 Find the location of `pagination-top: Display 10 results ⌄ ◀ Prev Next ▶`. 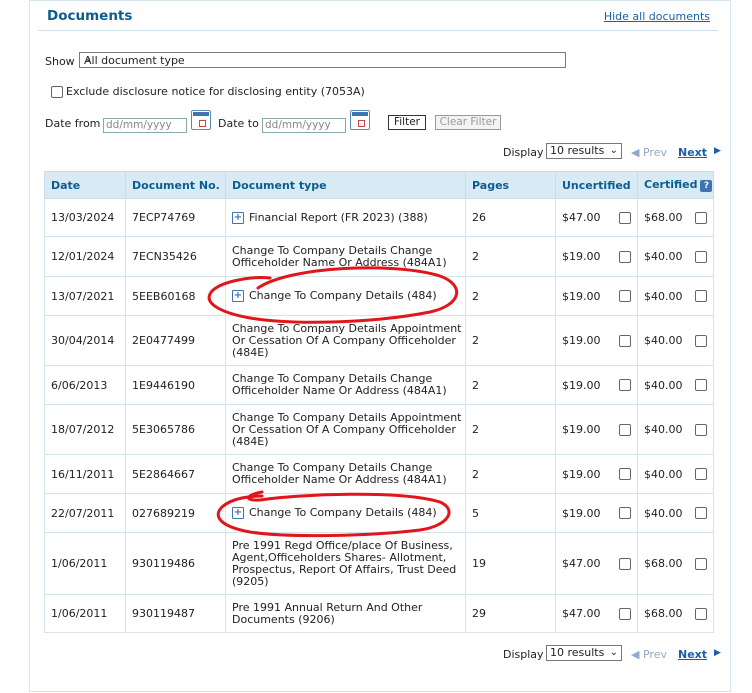

pagination-top: Display 10 results ⌄ ◀ Prev Next ▶ is located at coordinates (613, 151).